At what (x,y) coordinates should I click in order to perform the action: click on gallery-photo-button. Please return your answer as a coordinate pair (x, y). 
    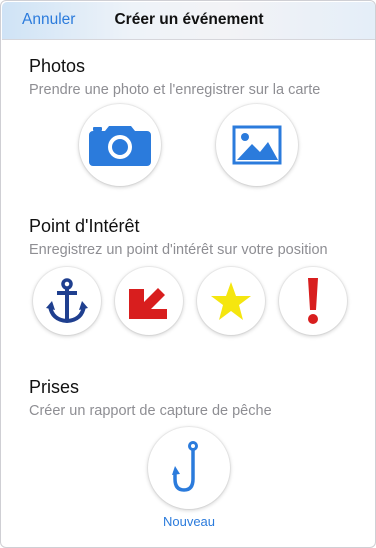
    Looking at the image, I should click on (257, 145).